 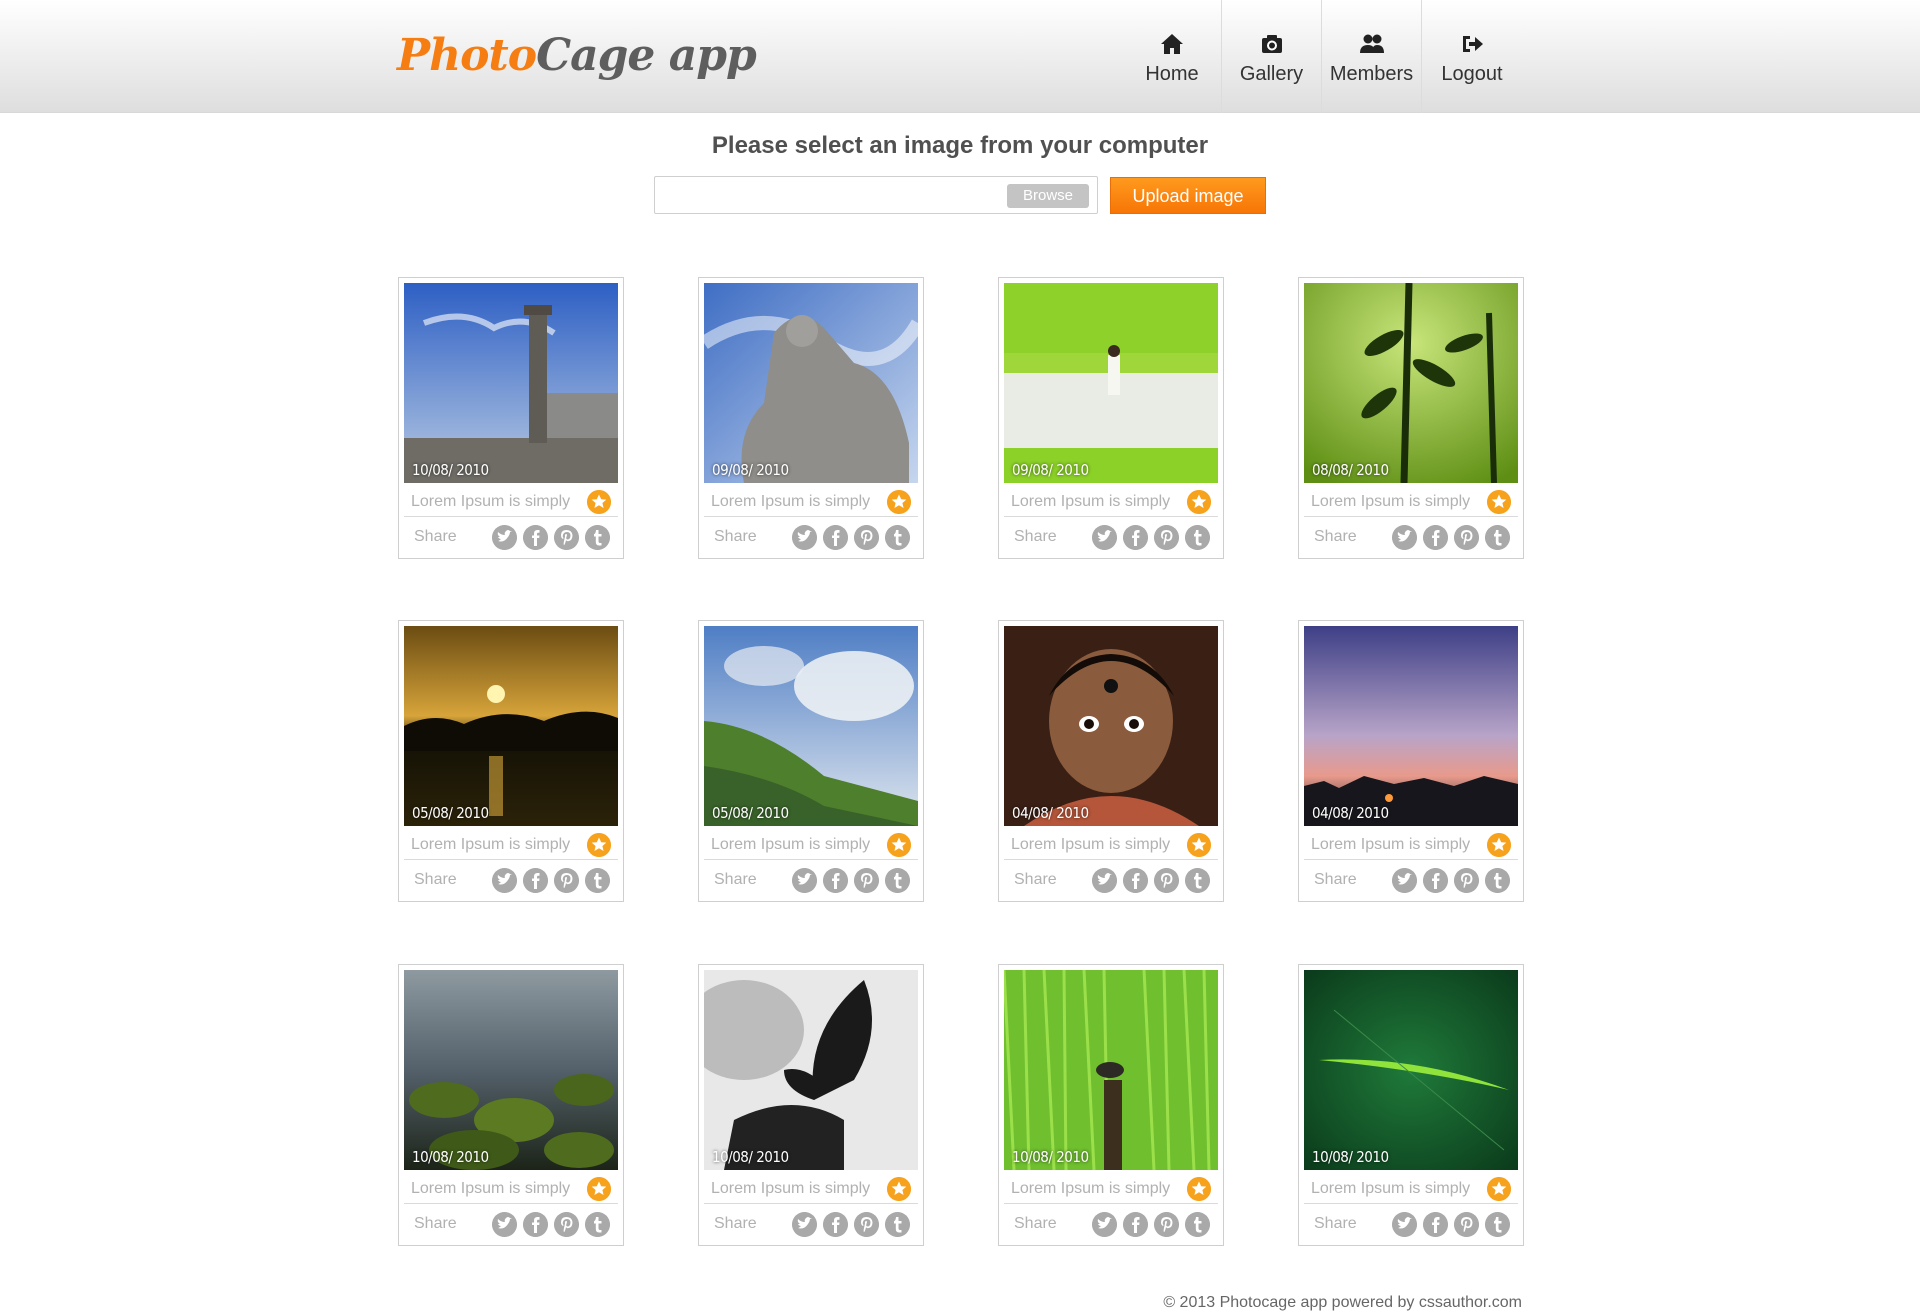 What do you see at coordinates (876, 195) in the screenshot?
I see `file-input: Browse` at bounding box center [876, 195].